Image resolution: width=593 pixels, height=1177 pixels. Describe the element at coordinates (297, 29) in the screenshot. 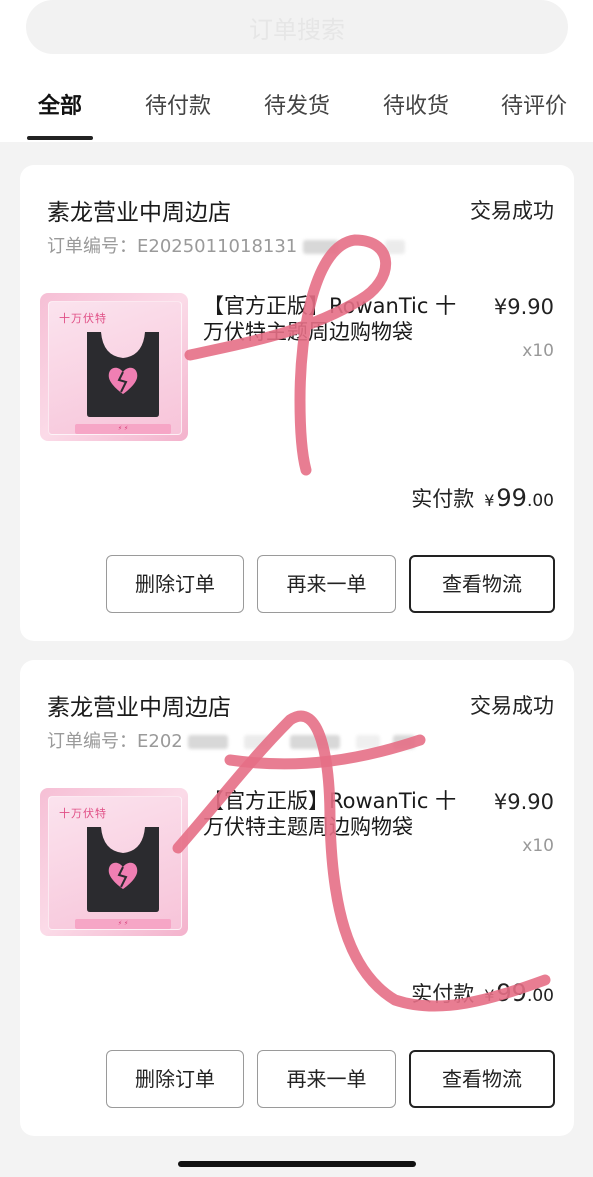

I see `search-placeholder: 订单搜索` at that location.